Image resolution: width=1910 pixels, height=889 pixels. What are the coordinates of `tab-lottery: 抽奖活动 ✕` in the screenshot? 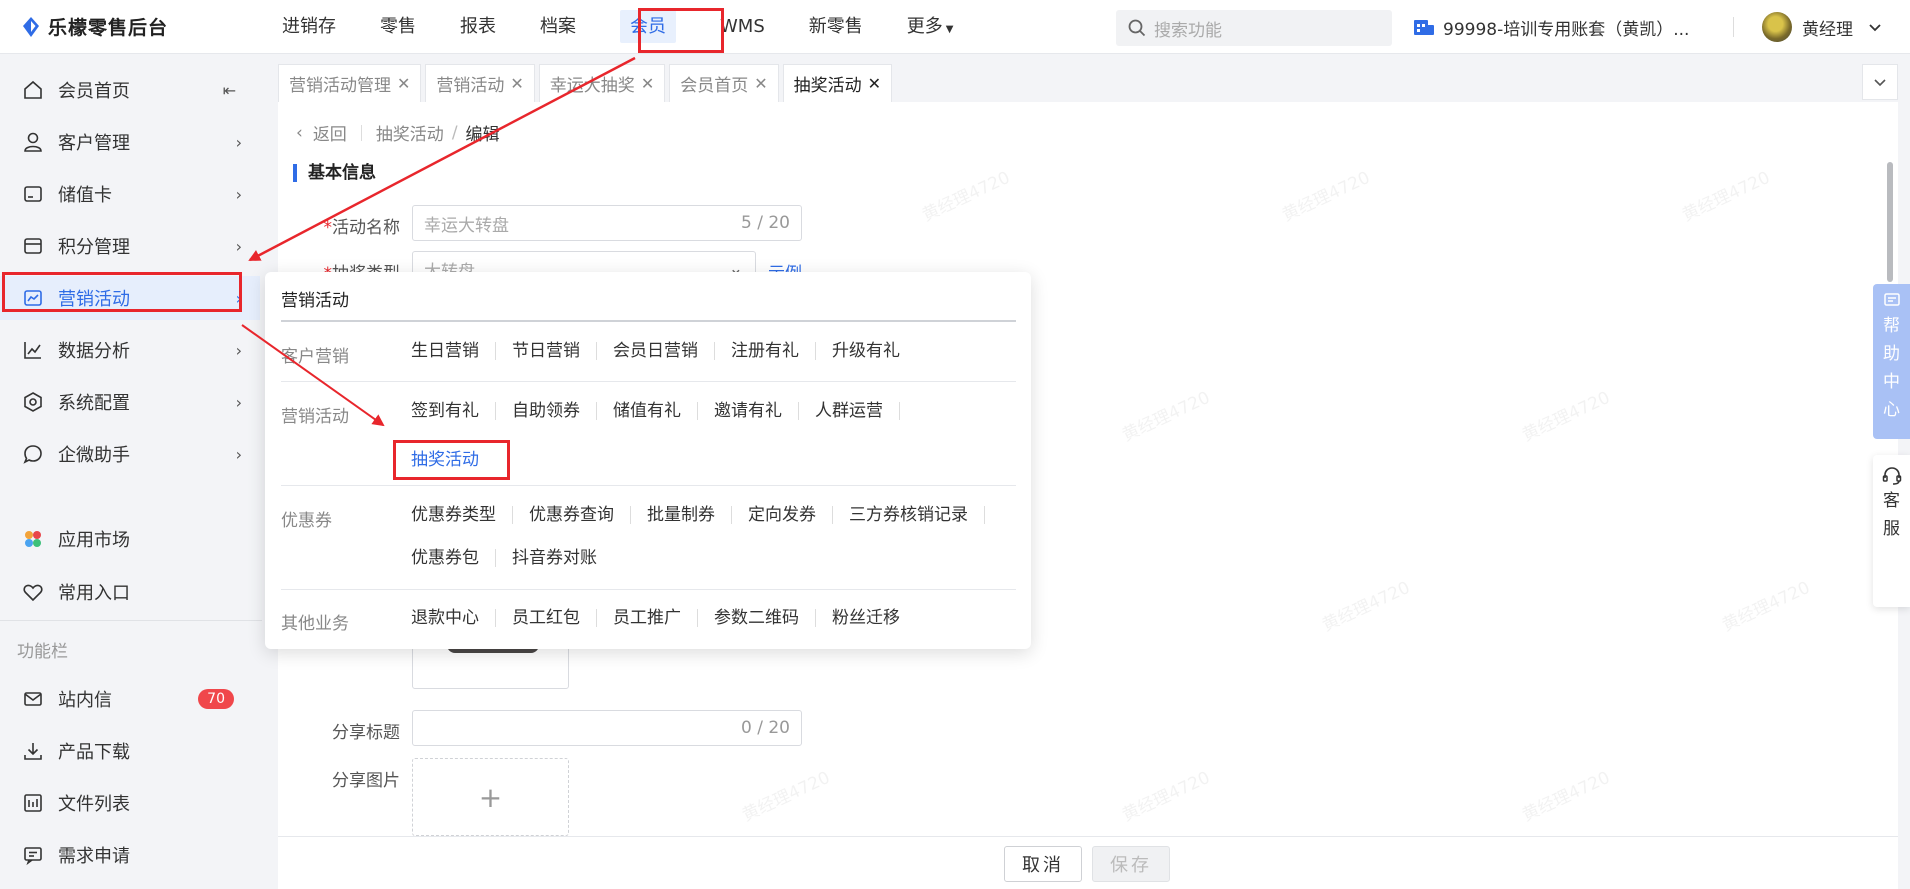 It's located at (837, 83).